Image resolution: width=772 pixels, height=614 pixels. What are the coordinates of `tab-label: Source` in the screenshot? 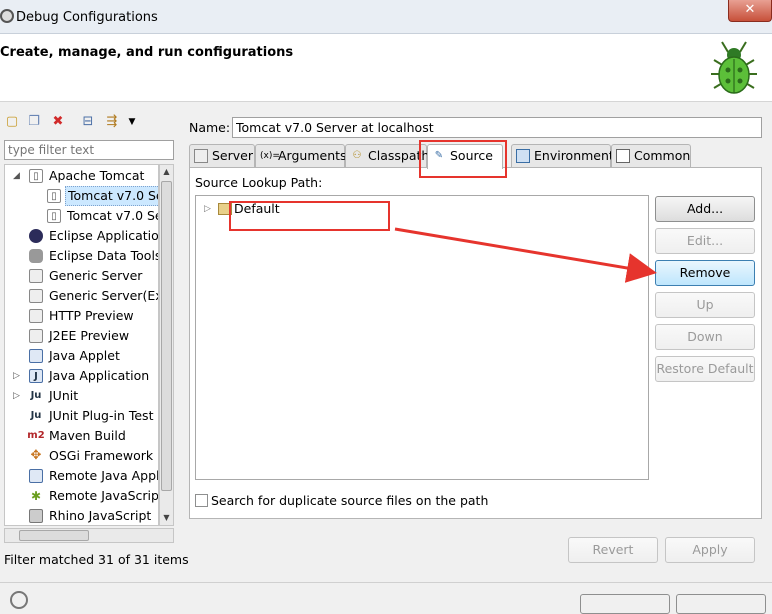 It's located at (471, 155).